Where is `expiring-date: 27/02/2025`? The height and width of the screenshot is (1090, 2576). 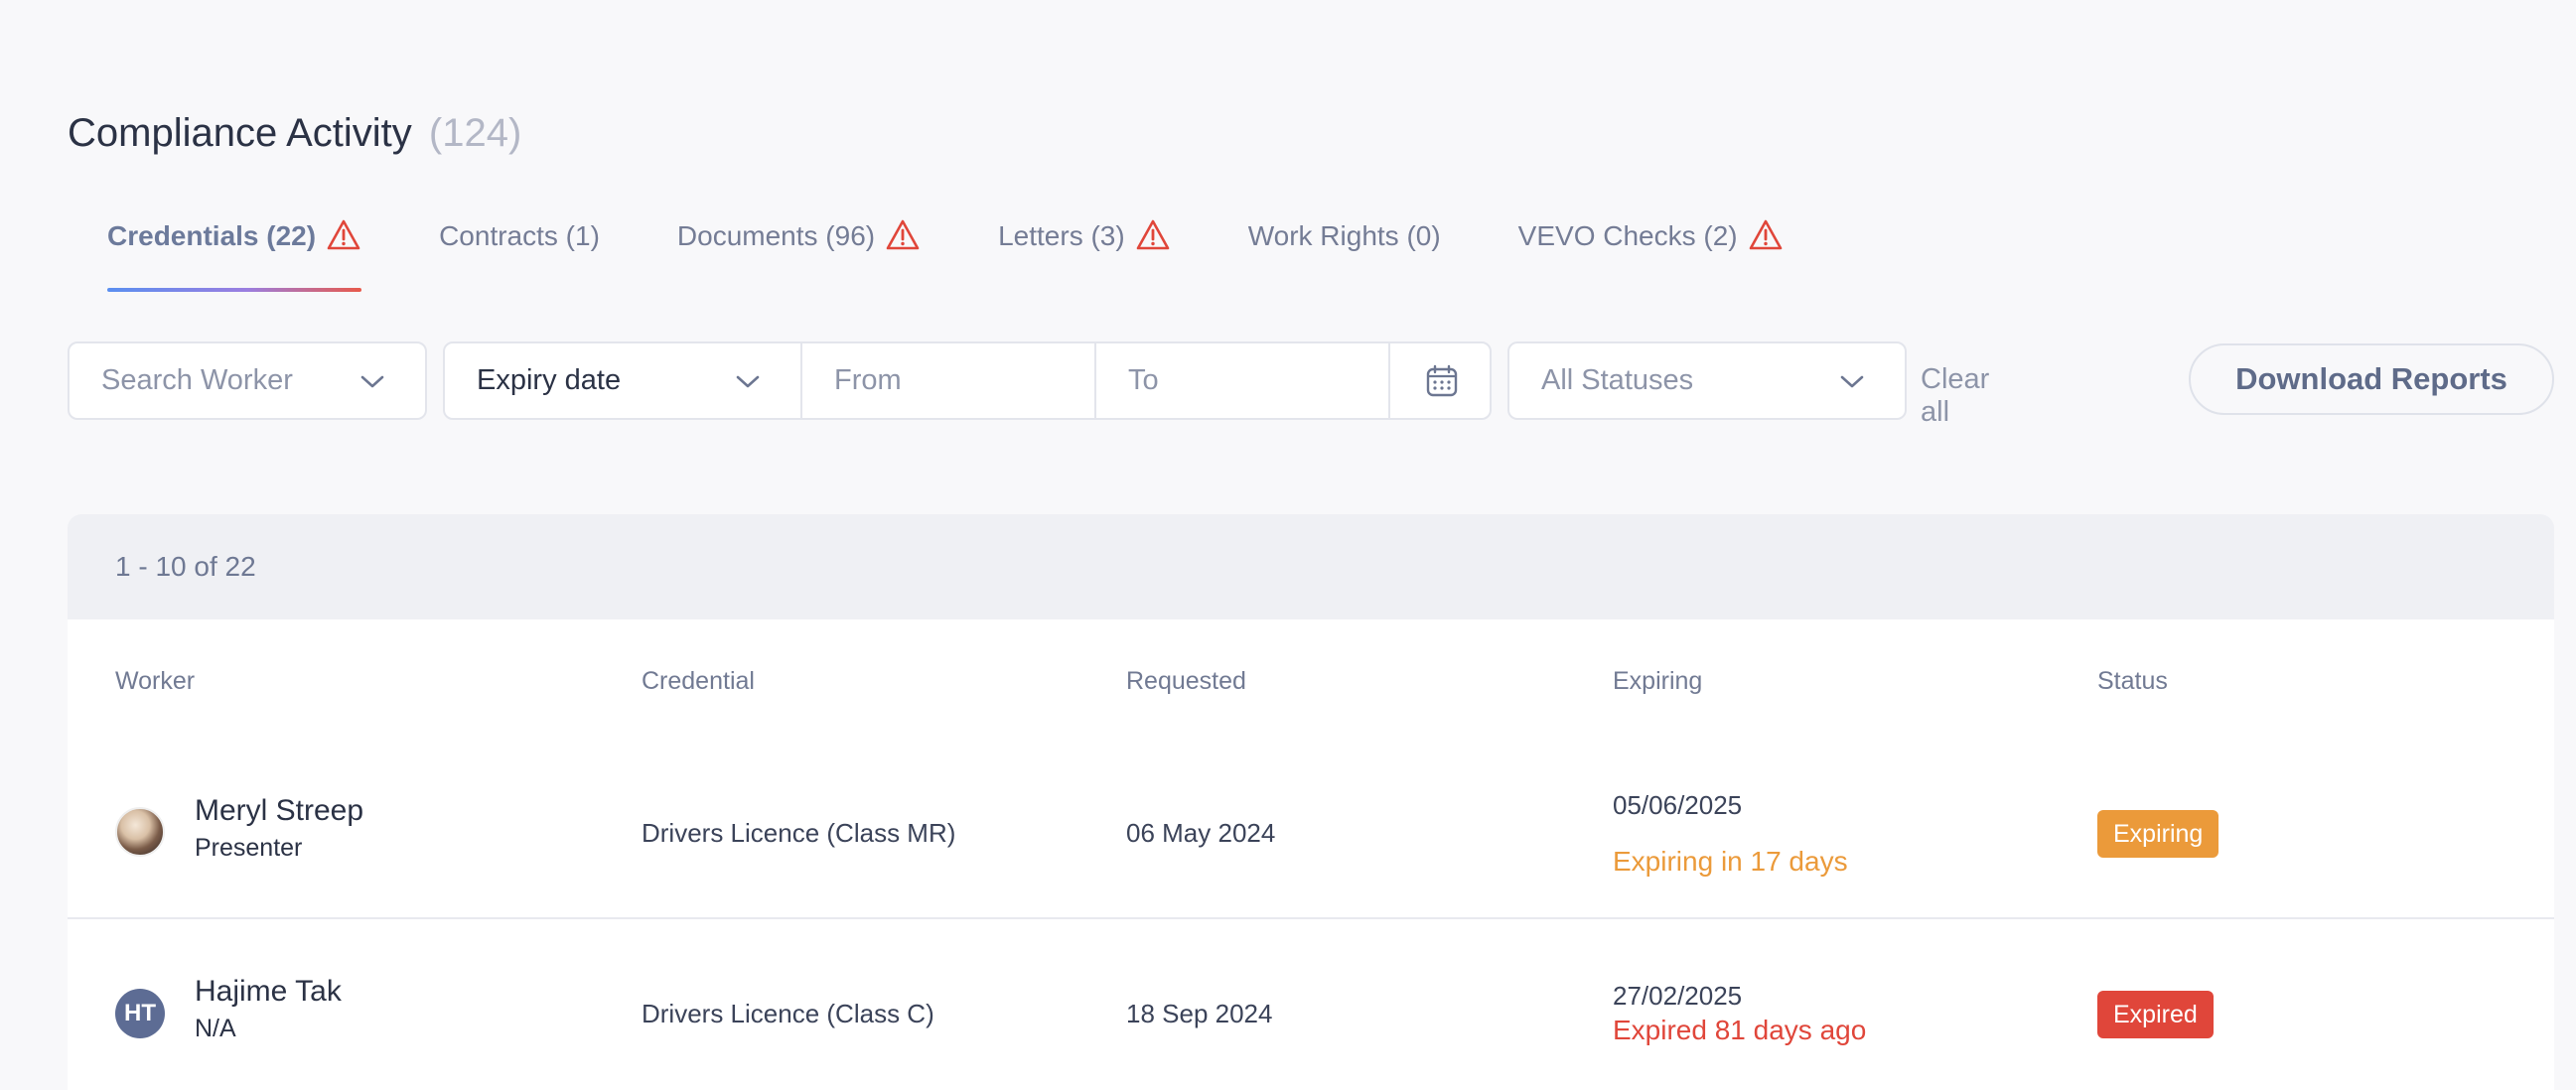
expiring-date: 27/02/2025 is located at coordinates (1678, 996).